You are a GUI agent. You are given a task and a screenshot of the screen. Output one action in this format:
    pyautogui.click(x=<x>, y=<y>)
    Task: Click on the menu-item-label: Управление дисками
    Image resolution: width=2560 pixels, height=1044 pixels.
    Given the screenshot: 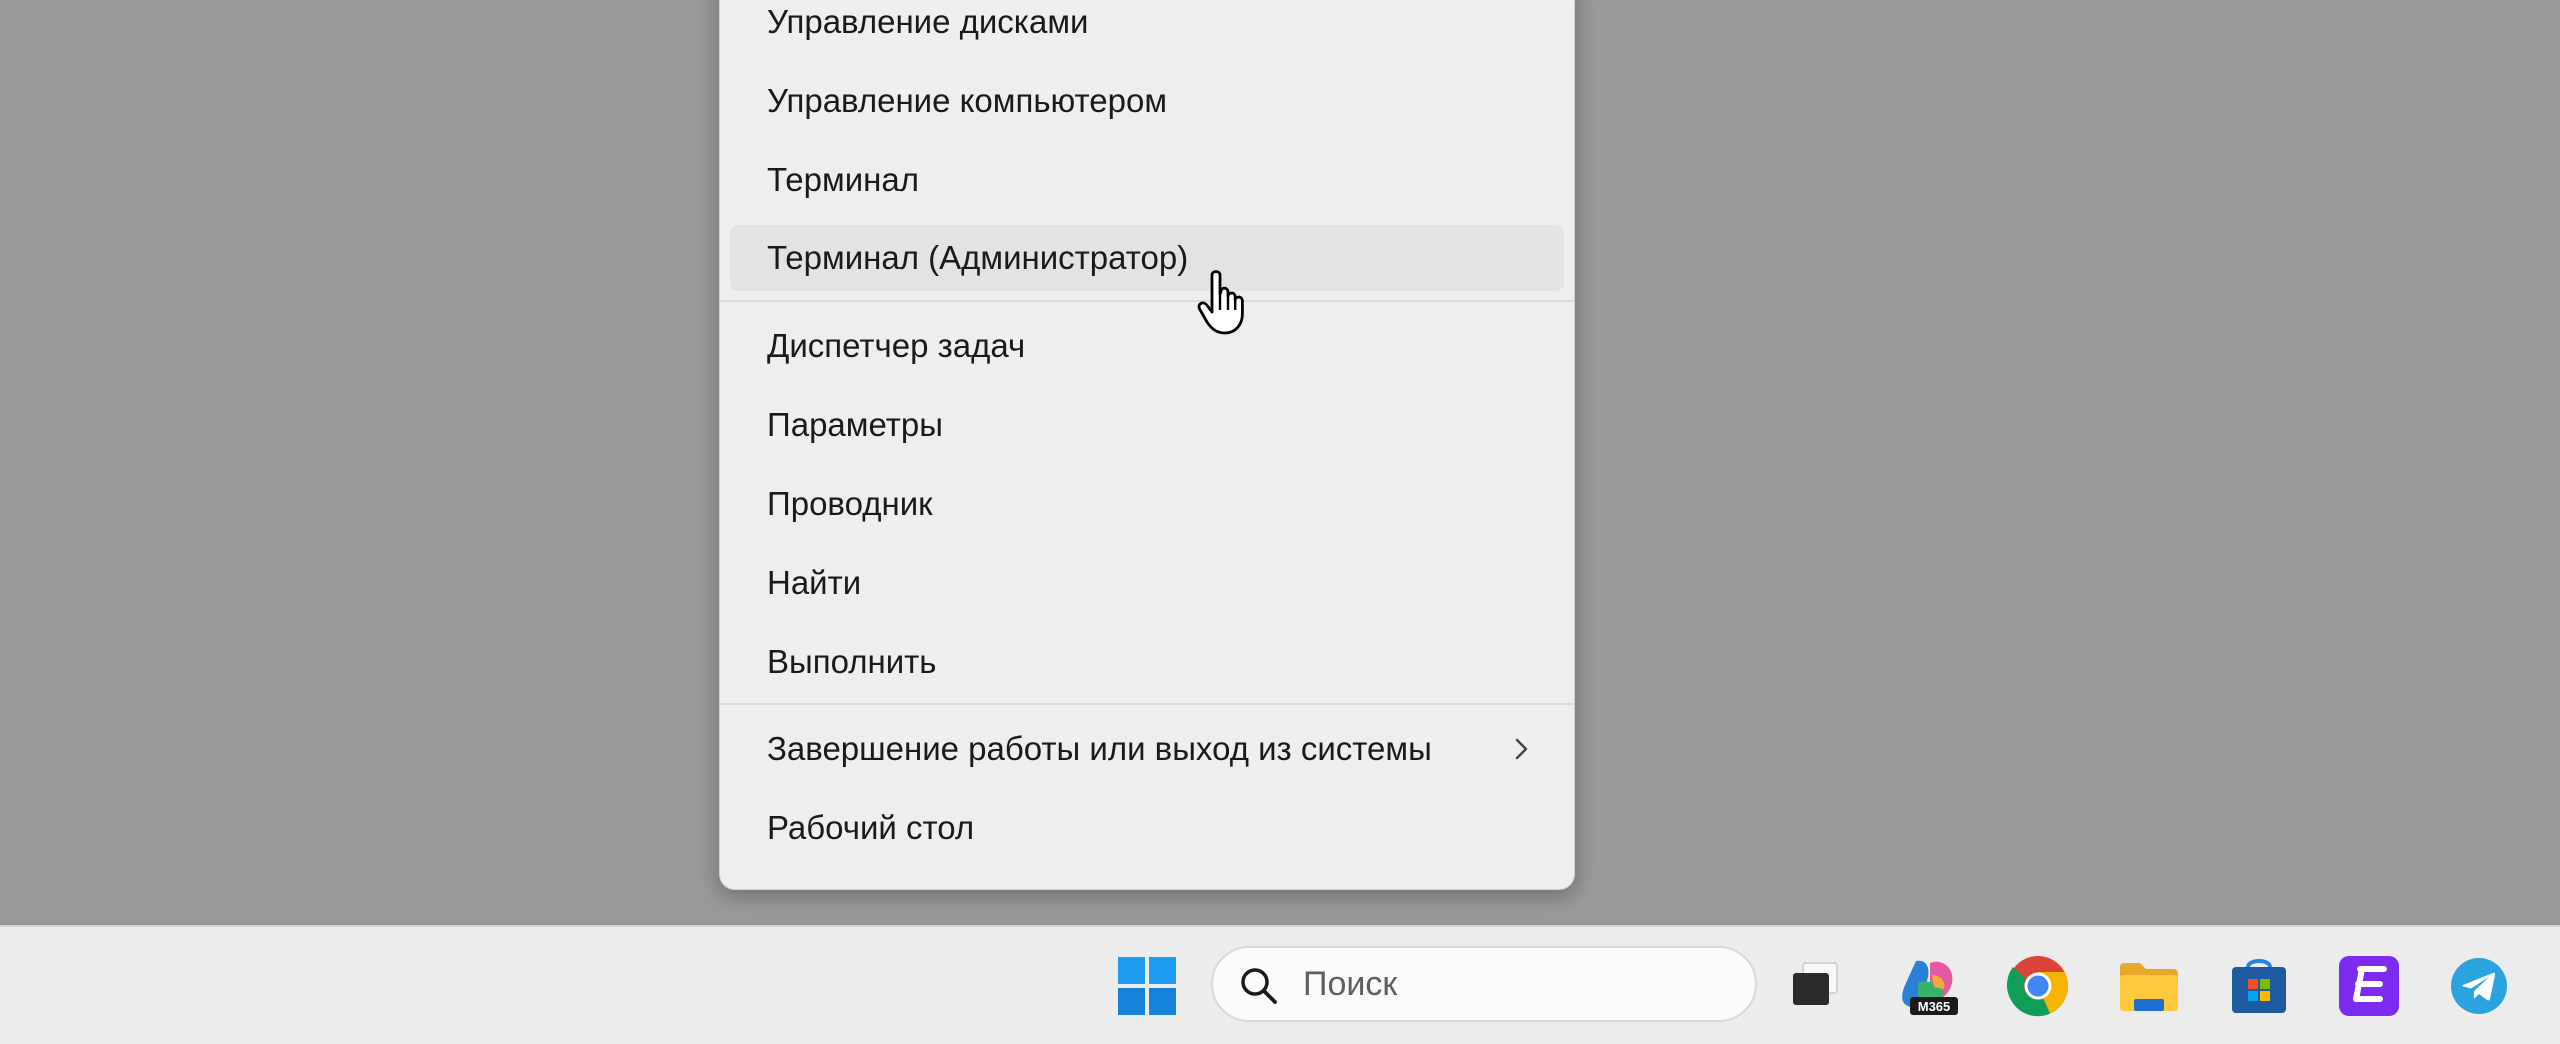 What is the action you would take?
    pyautogui.click(x=928, y=21)
    